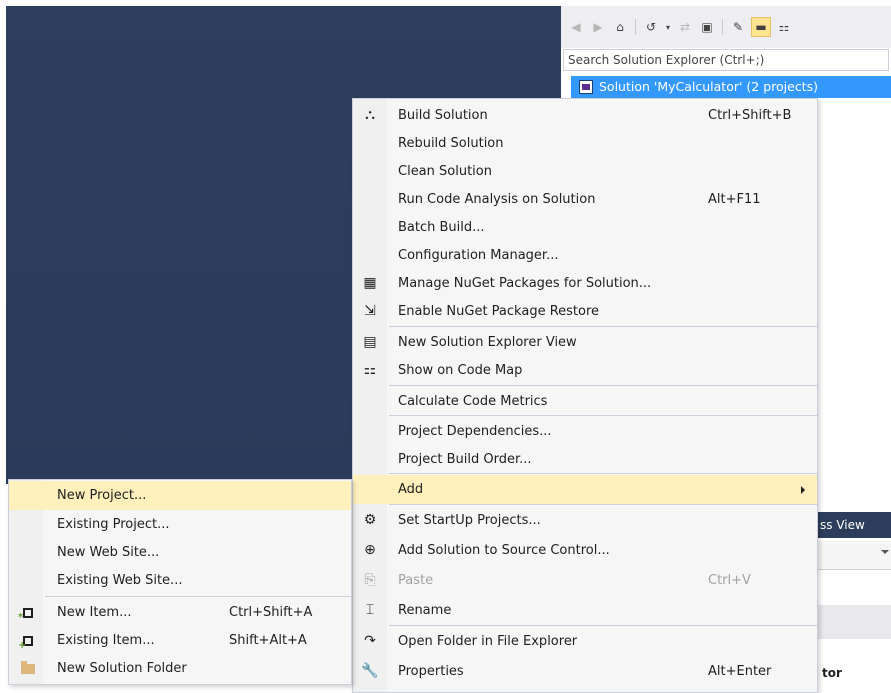 The width and height of the screenshot is (891, 693). Describe the element at coordinates (370, 550) in the screenshot. I see `source-control-icon: ⊕` at that location.